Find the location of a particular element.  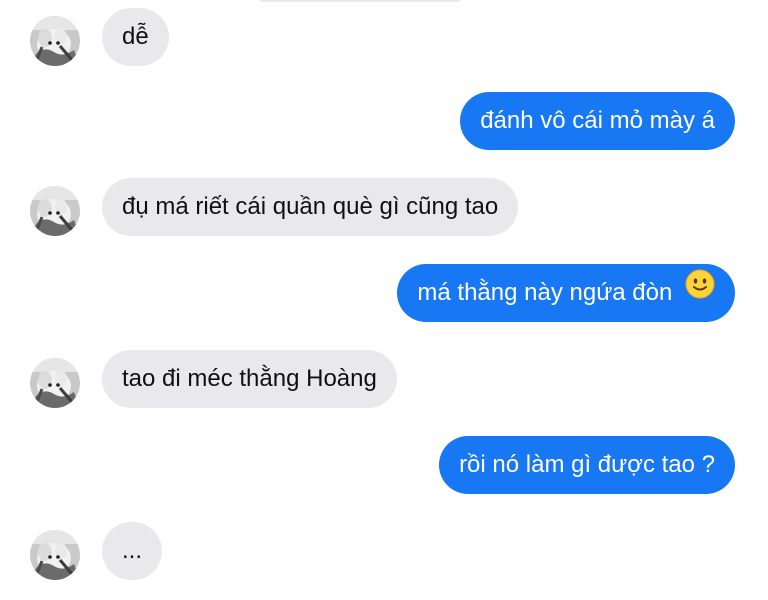

message-bubble-outgoing: má thằng này ngứa đòn is located at coordinates (566, 293).